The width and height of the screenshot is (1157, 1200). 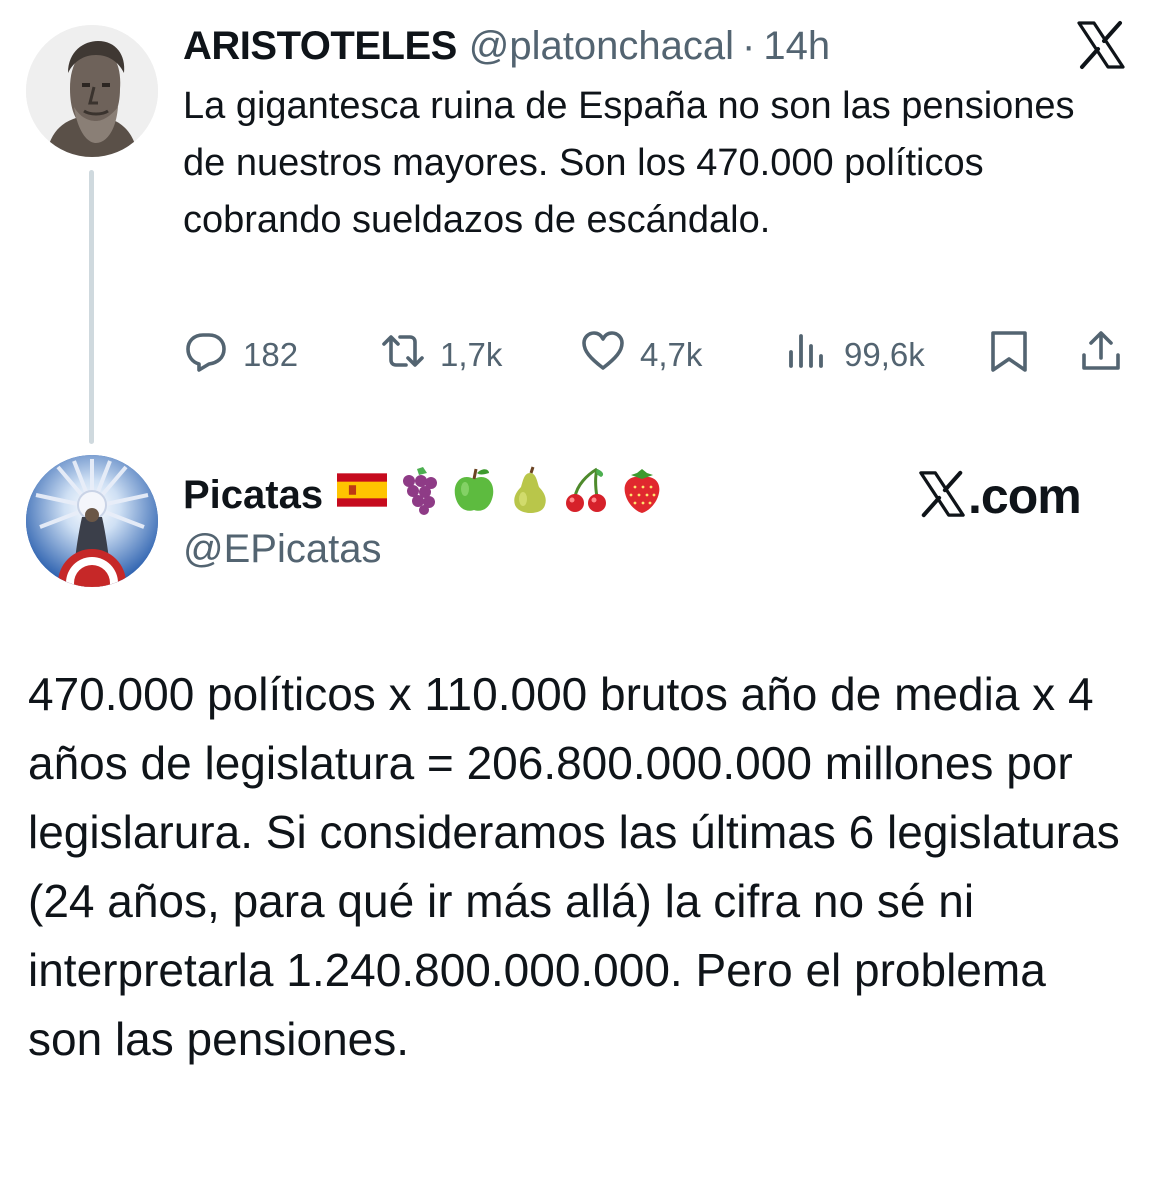 What do you see at coordinates (601, 46) in the screenshot?
I see `tweet1-handle: @platonchacal` at bounding box center [601, 46].